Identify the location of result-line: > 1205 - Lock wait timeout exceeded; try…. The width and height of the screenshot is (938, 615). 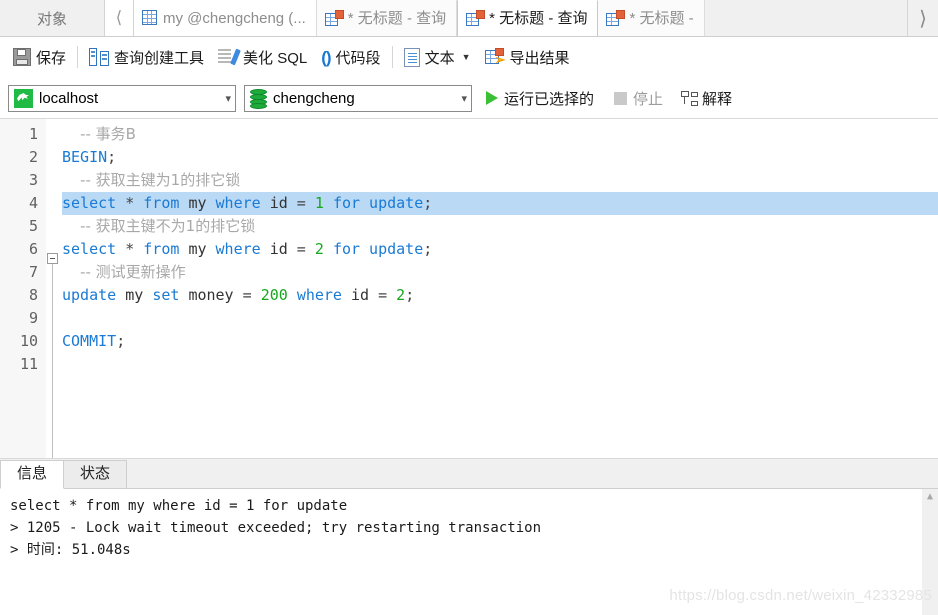
(276, 528).